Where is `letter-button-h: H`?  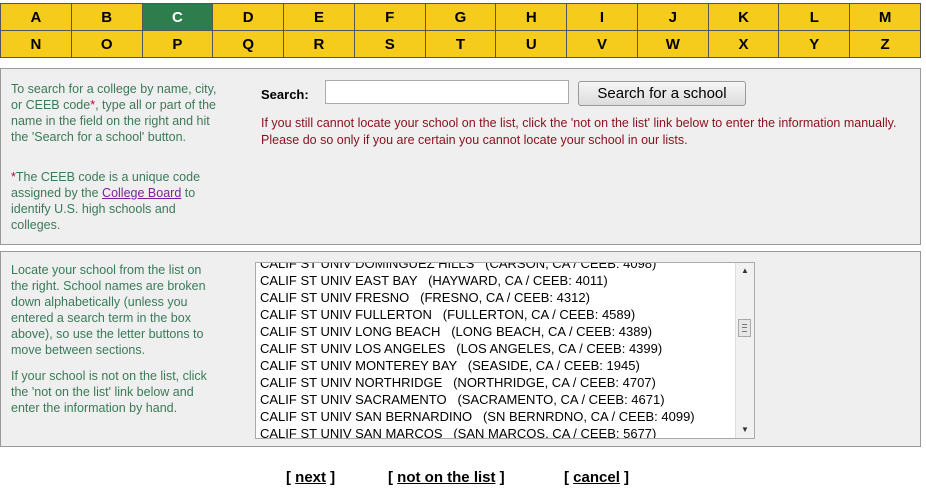
letter-button-h: H is located at coordinates (531, 17).